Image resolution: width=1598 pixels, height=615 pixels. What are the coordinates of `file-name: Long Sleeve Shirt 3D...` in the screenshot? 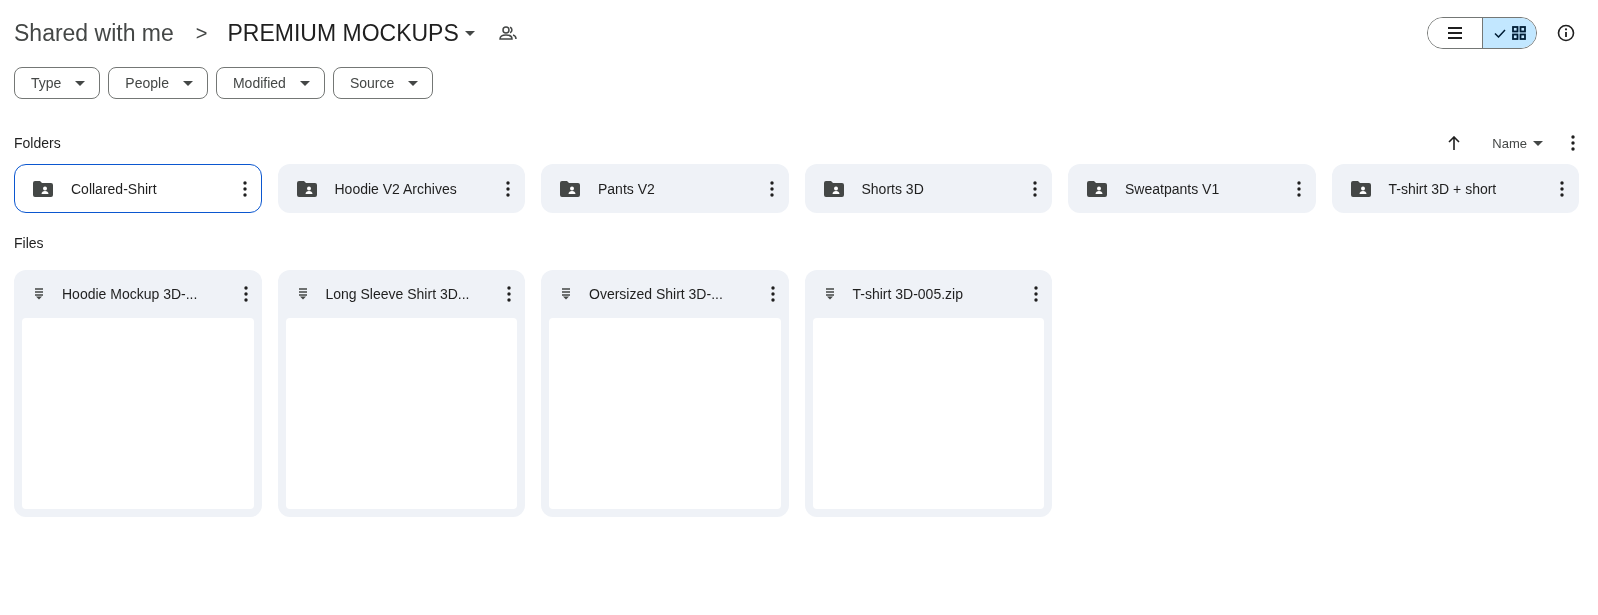 It's located at (398, 294).